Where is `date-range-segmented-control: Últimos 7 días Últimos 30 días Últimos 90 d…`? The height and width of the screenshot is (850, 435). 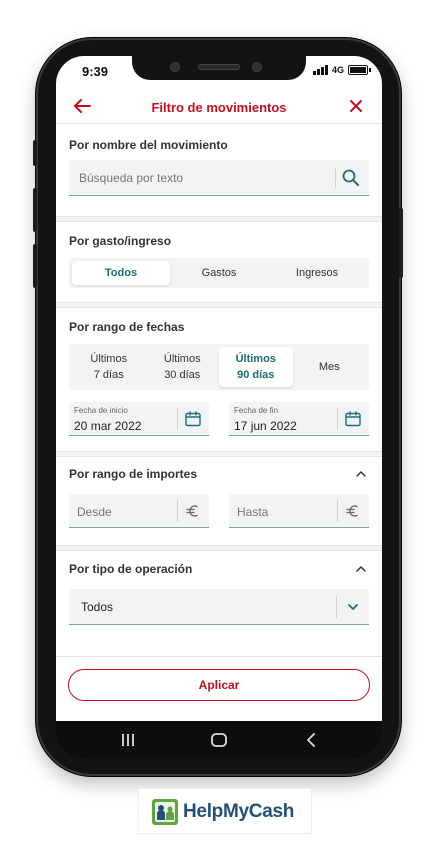
date-range-segmented-control: Últimos 7 días Últimos 30 días Últimos 90 d… is located at coordinates (219, 367).